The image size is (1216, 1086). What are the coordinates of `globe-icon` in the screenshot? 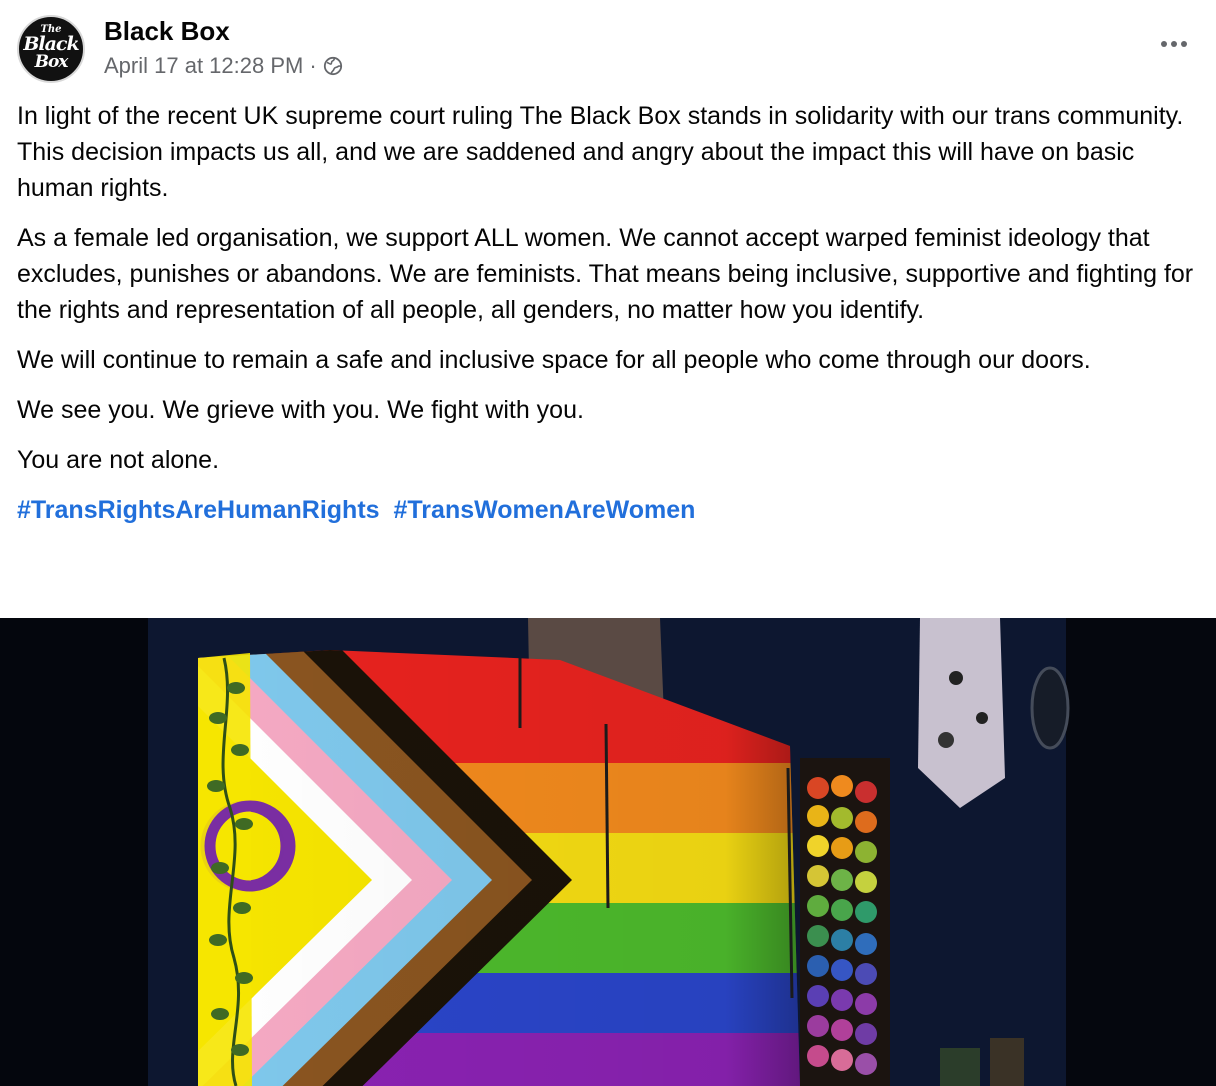 It's located at (333, 66).